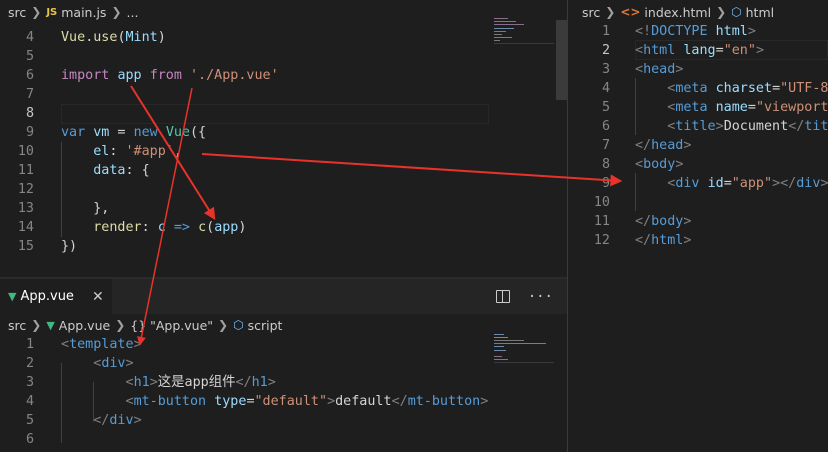 This screenshot has width=828, height=452. Describe the element at coordinates (83, 12) in the screenshot. I see `breadcrumb-file: main.js` at that location.